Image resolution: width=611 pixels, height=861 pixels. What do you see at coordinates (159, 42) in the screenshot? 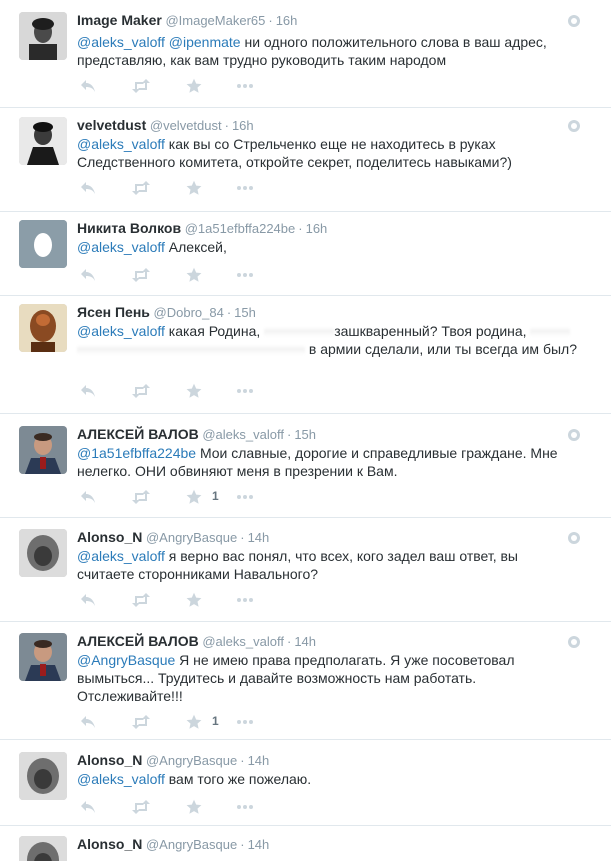
I see `mention-link: @aleks_valoff @ipenmate` at bounding box center [159, 42].